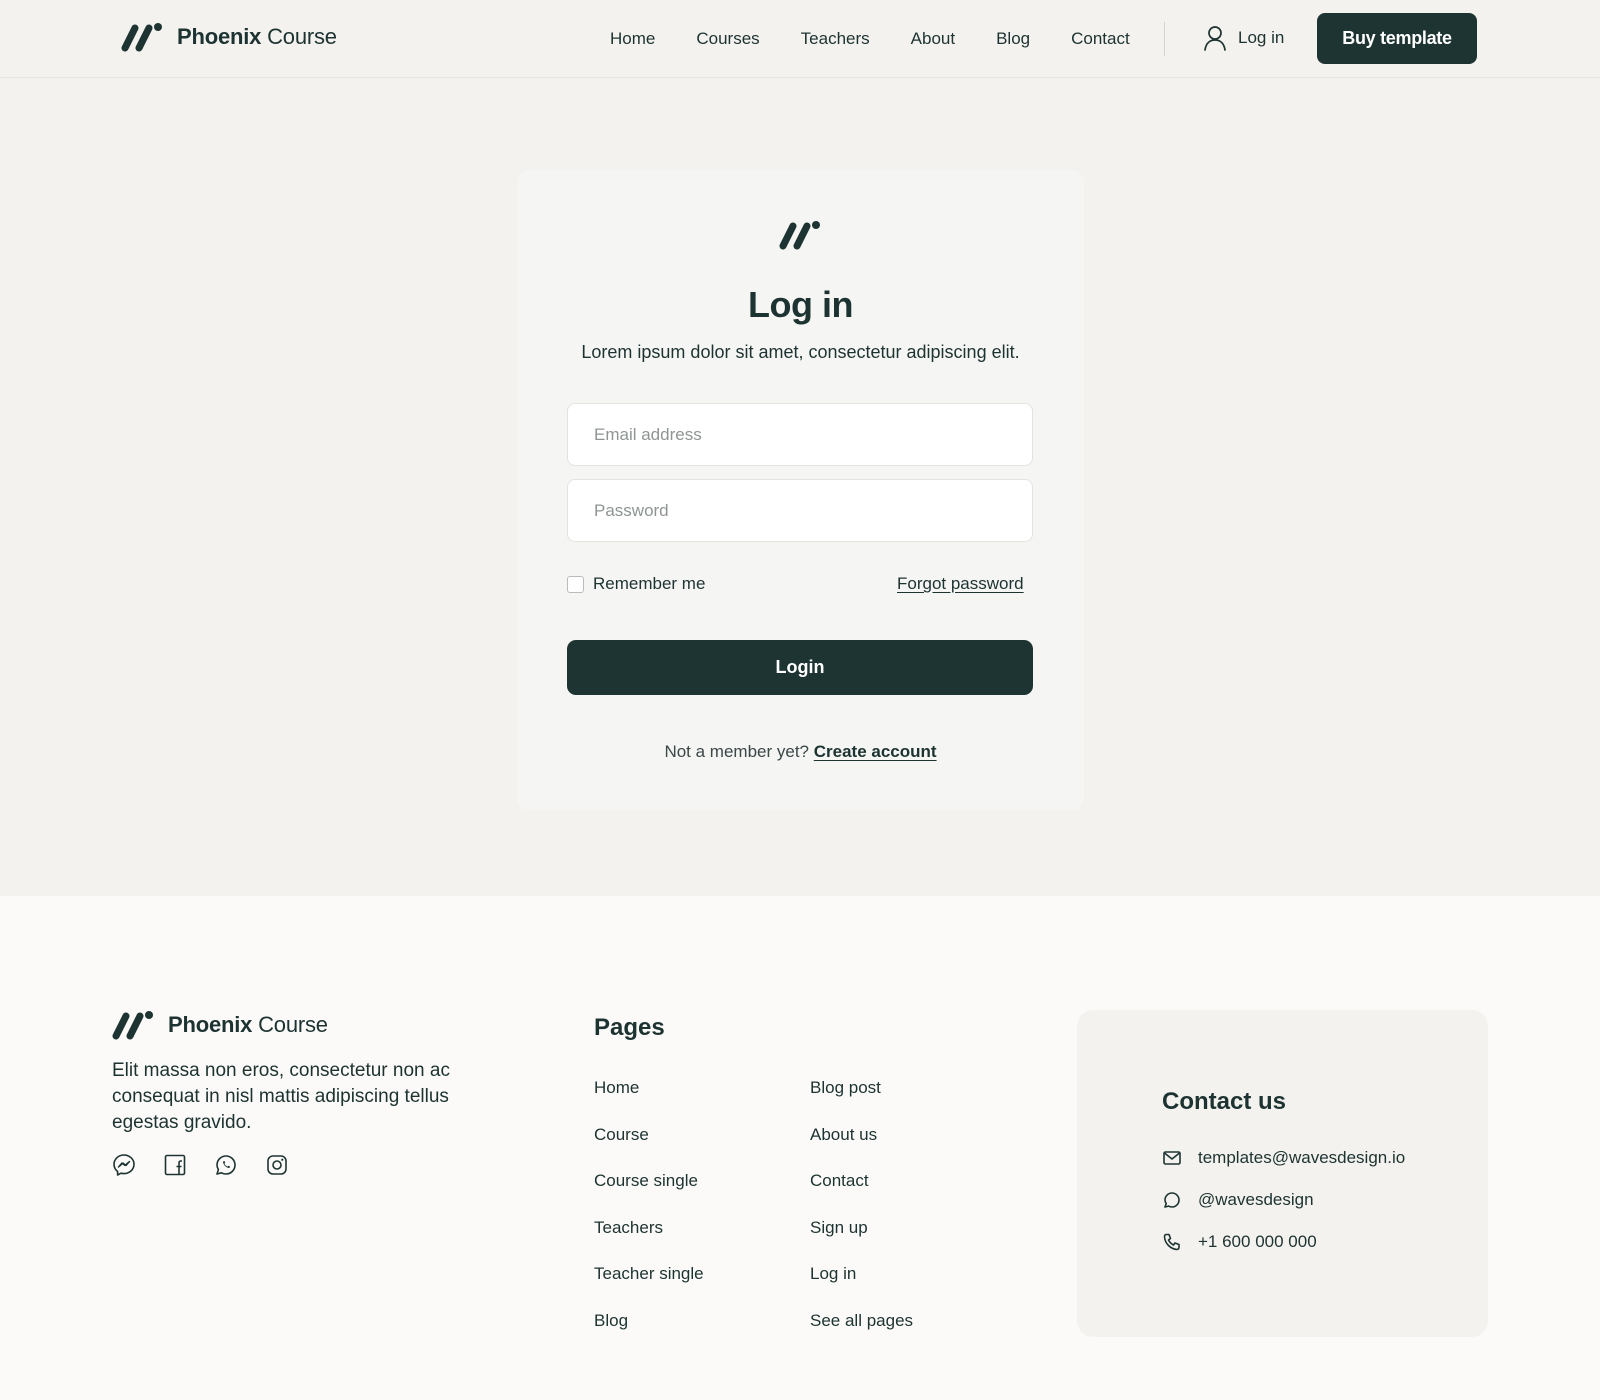 The image size is (1600, 1400). What do you see at coordinates (1100, 39) in the screenshot?
I see `nav-item-contact: Contact` at bounding box center [1100, 39].